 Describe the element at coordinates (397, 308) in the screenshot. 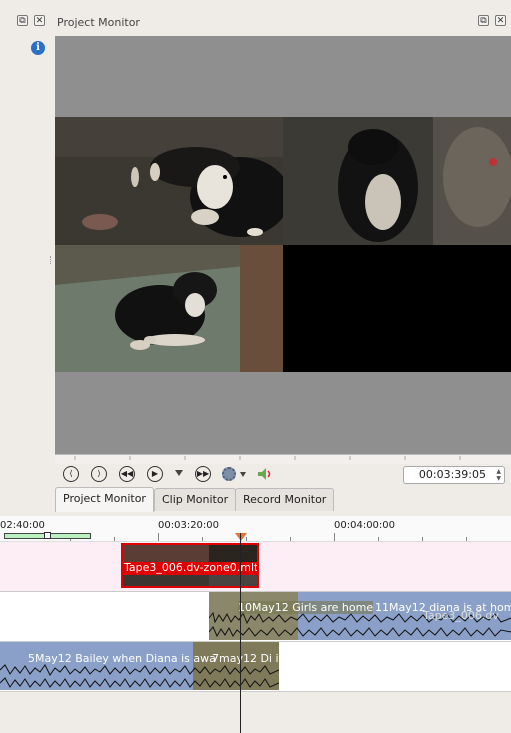

I see `video-quadrant-bottom-right` at that location.